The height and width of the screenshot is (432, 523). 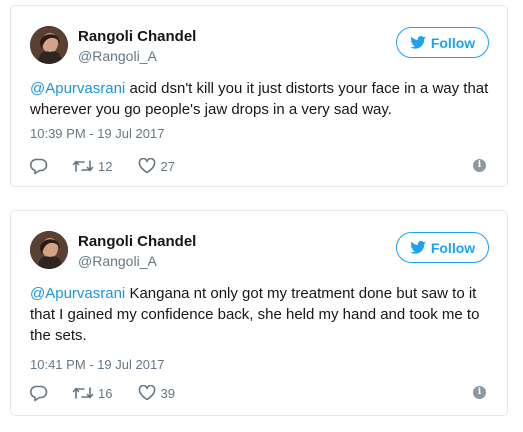 I want to click on like-button: 39, so click(x=156, y=393).